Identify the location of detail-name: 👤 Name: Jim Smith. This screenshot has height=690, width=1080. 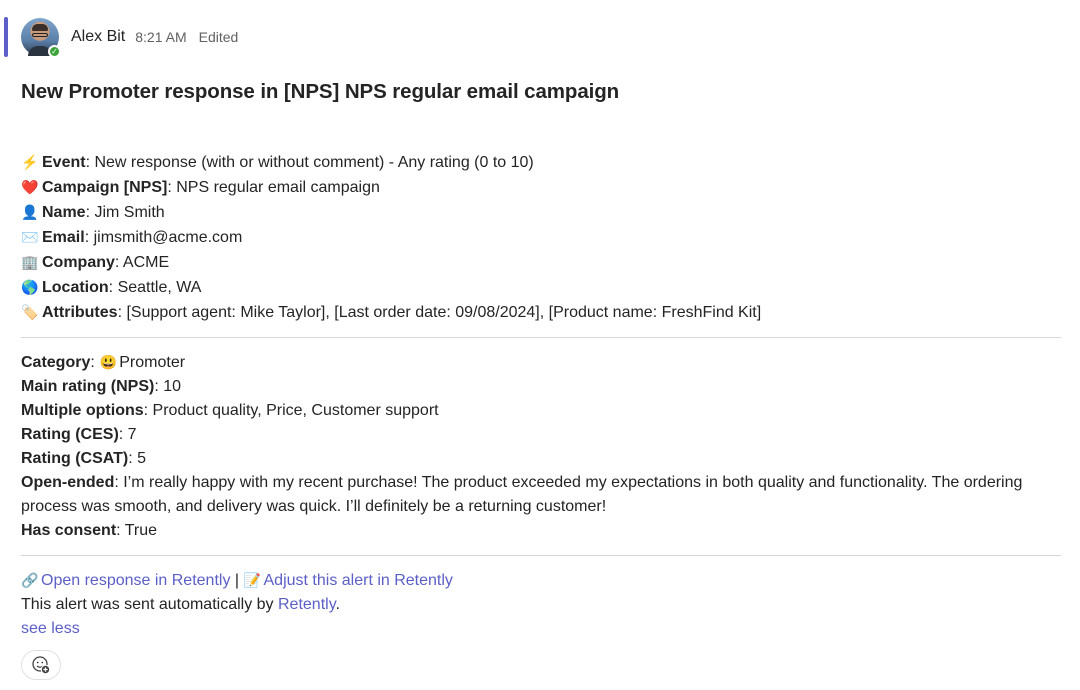
(541, 212).